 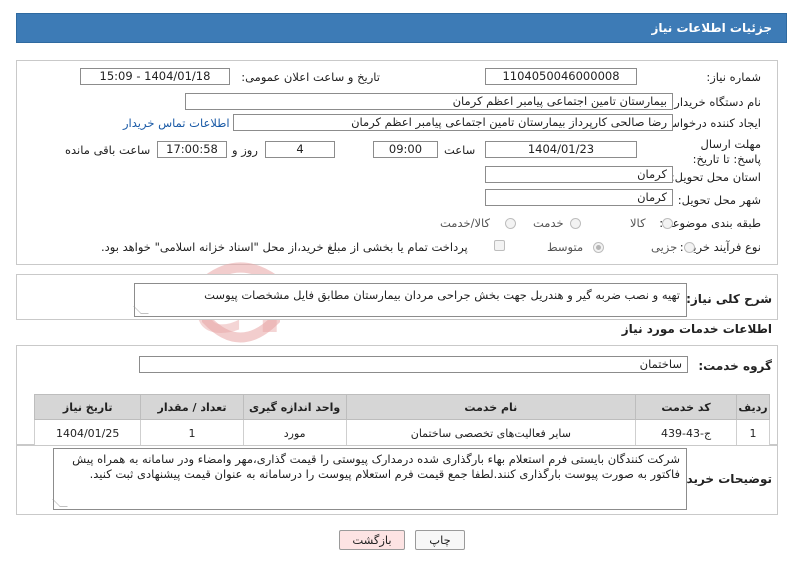 What do you see at coordinates (696, 329) in the screenshot?
I see `services-title: اطلاعات خدمات مورد نیاز` at bounding box center [696, 329].